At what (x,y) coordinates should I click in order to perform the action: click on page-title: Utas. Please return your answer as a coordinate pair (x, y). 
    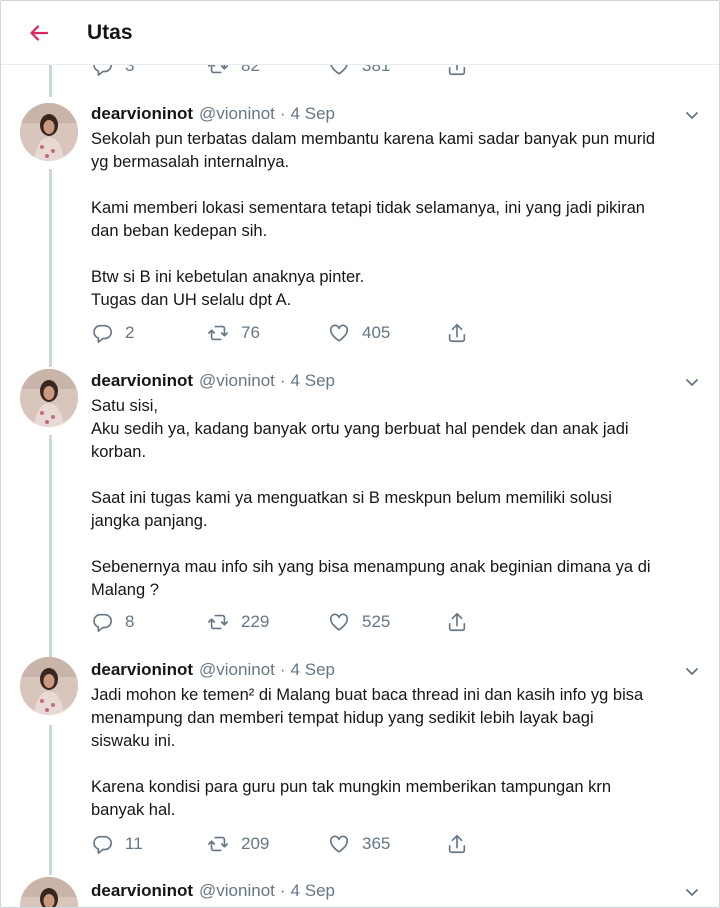
    Looking at the image, I should click on (110, 32).